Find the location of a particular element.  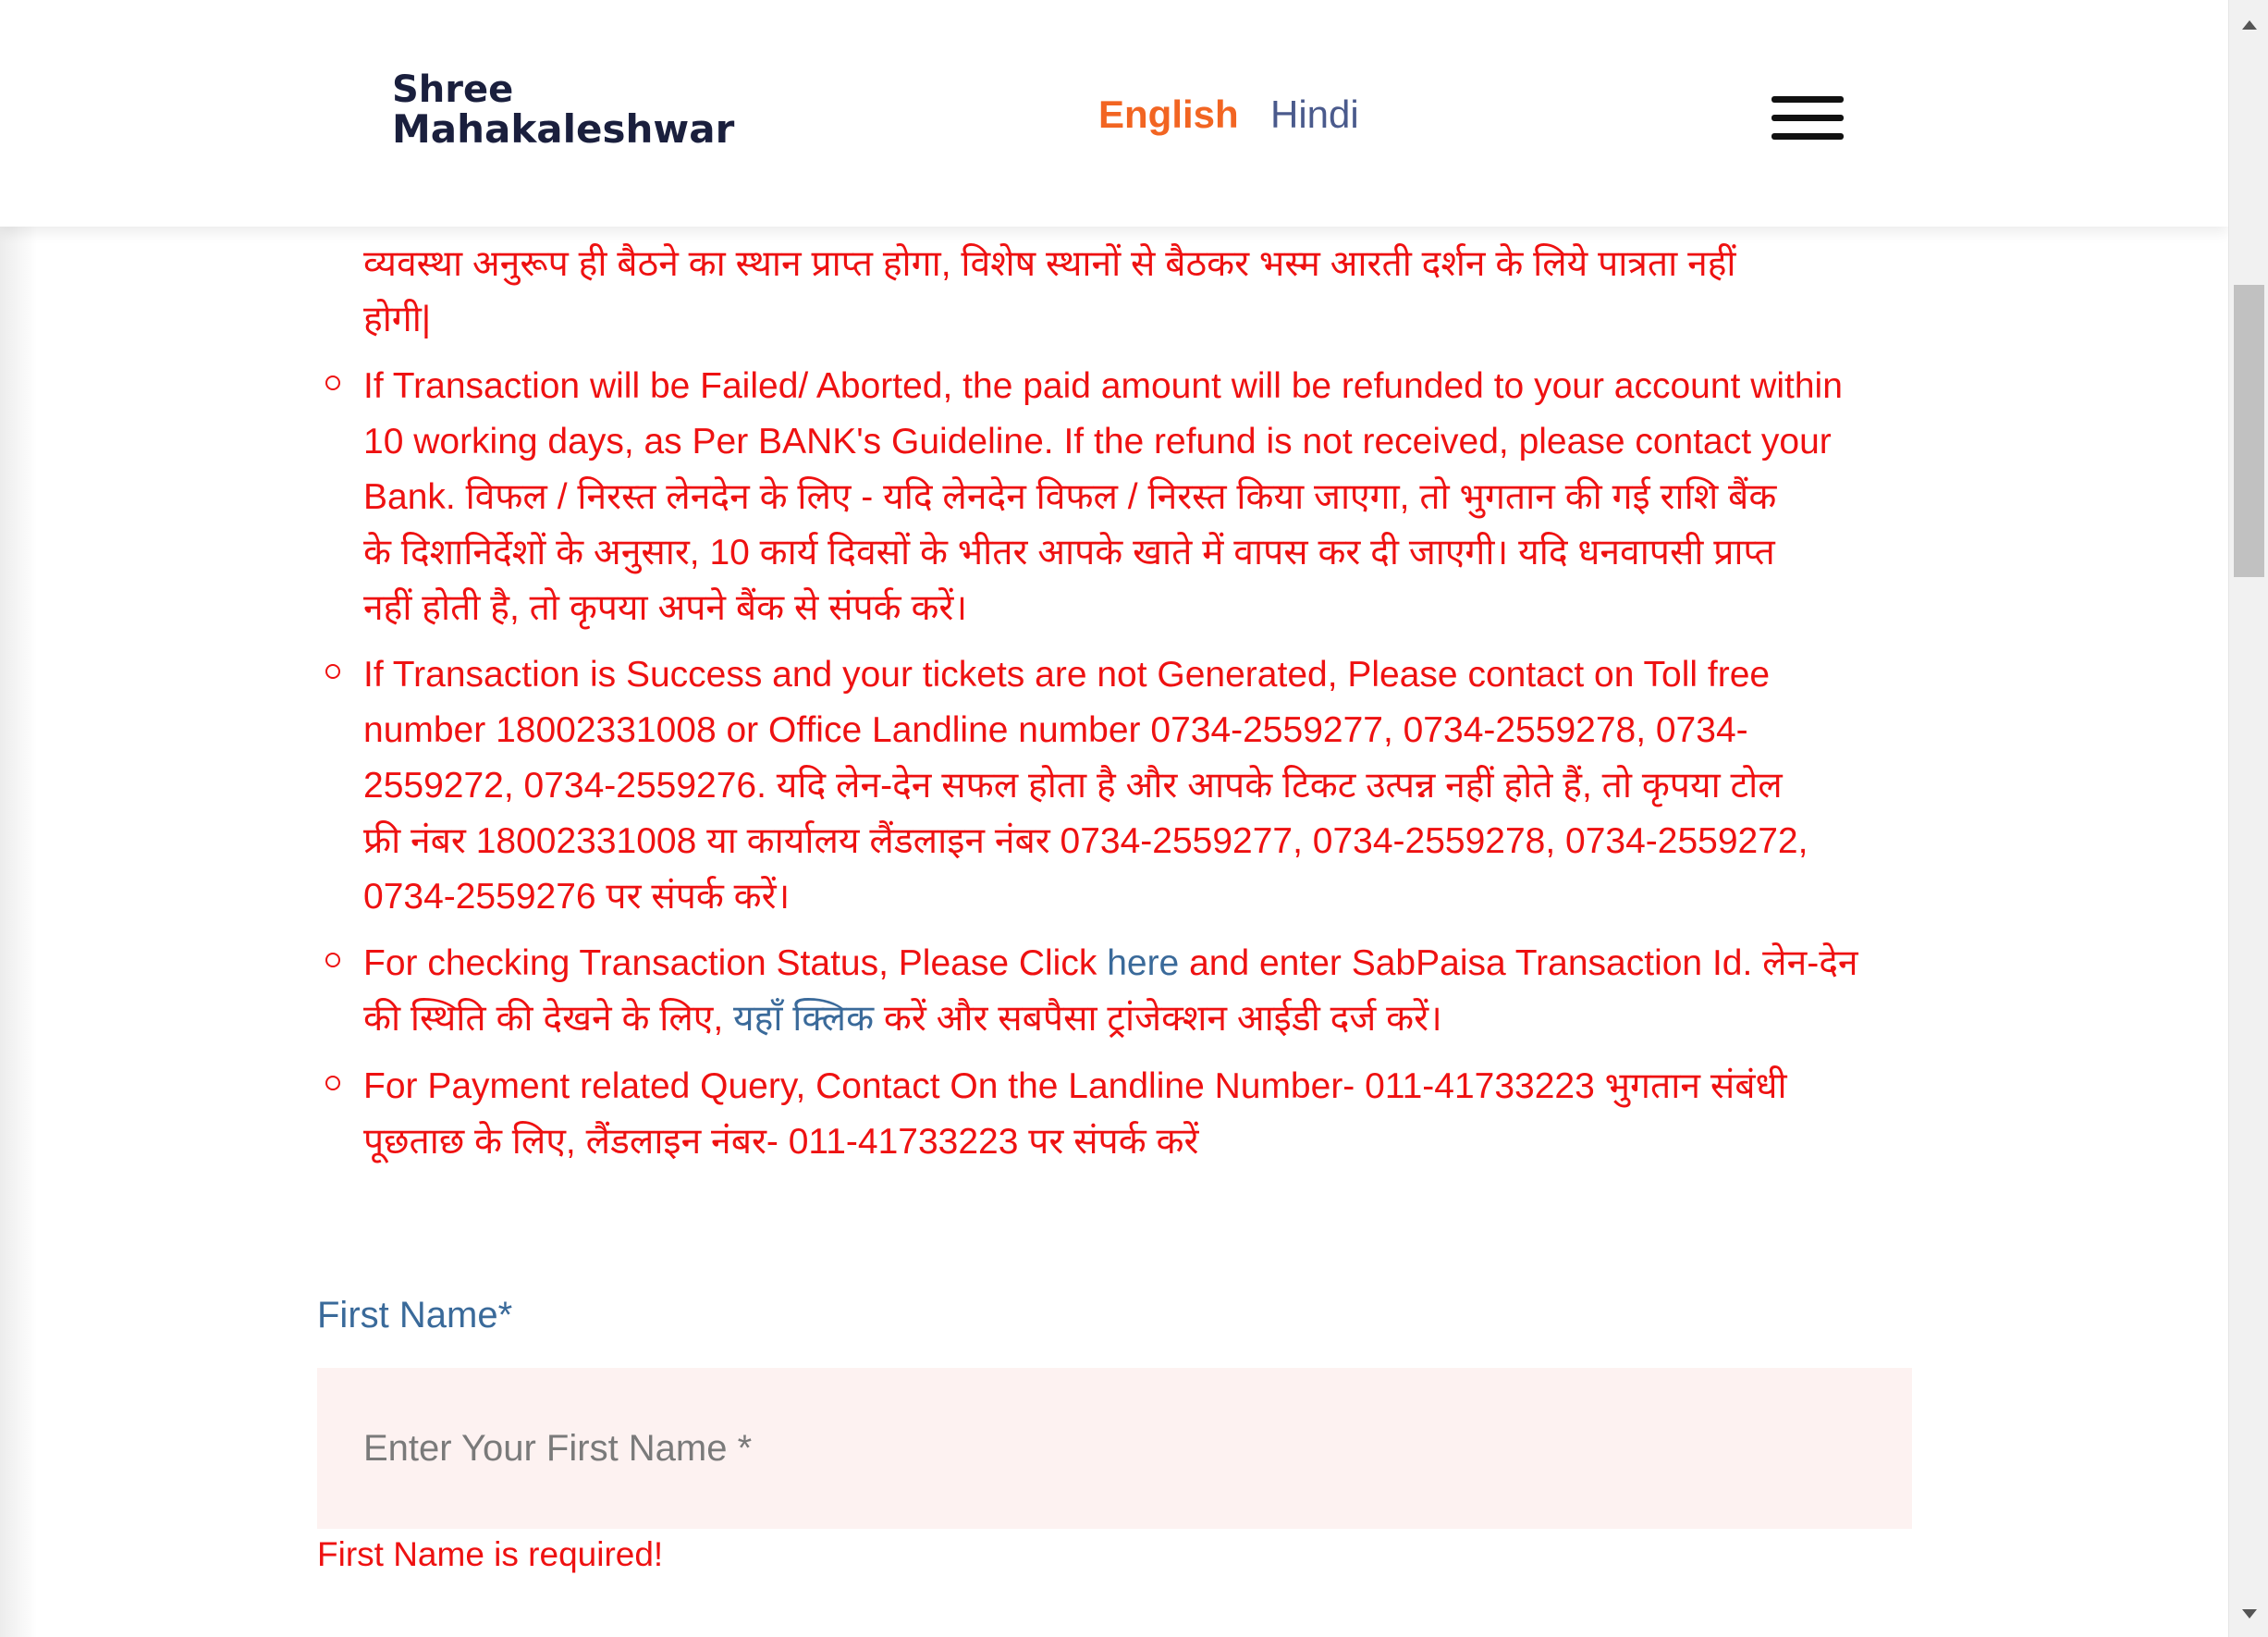

transaction-status-link-en: here is located at coordinates (1143, 963).